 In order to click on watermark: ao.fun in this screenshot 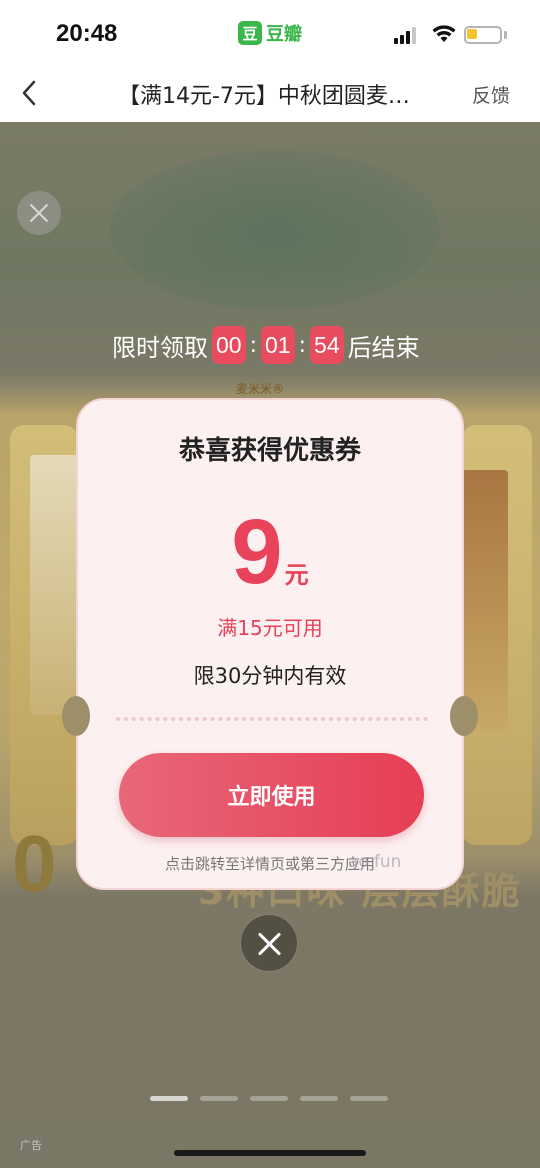, I will do `click(375, 862)`.